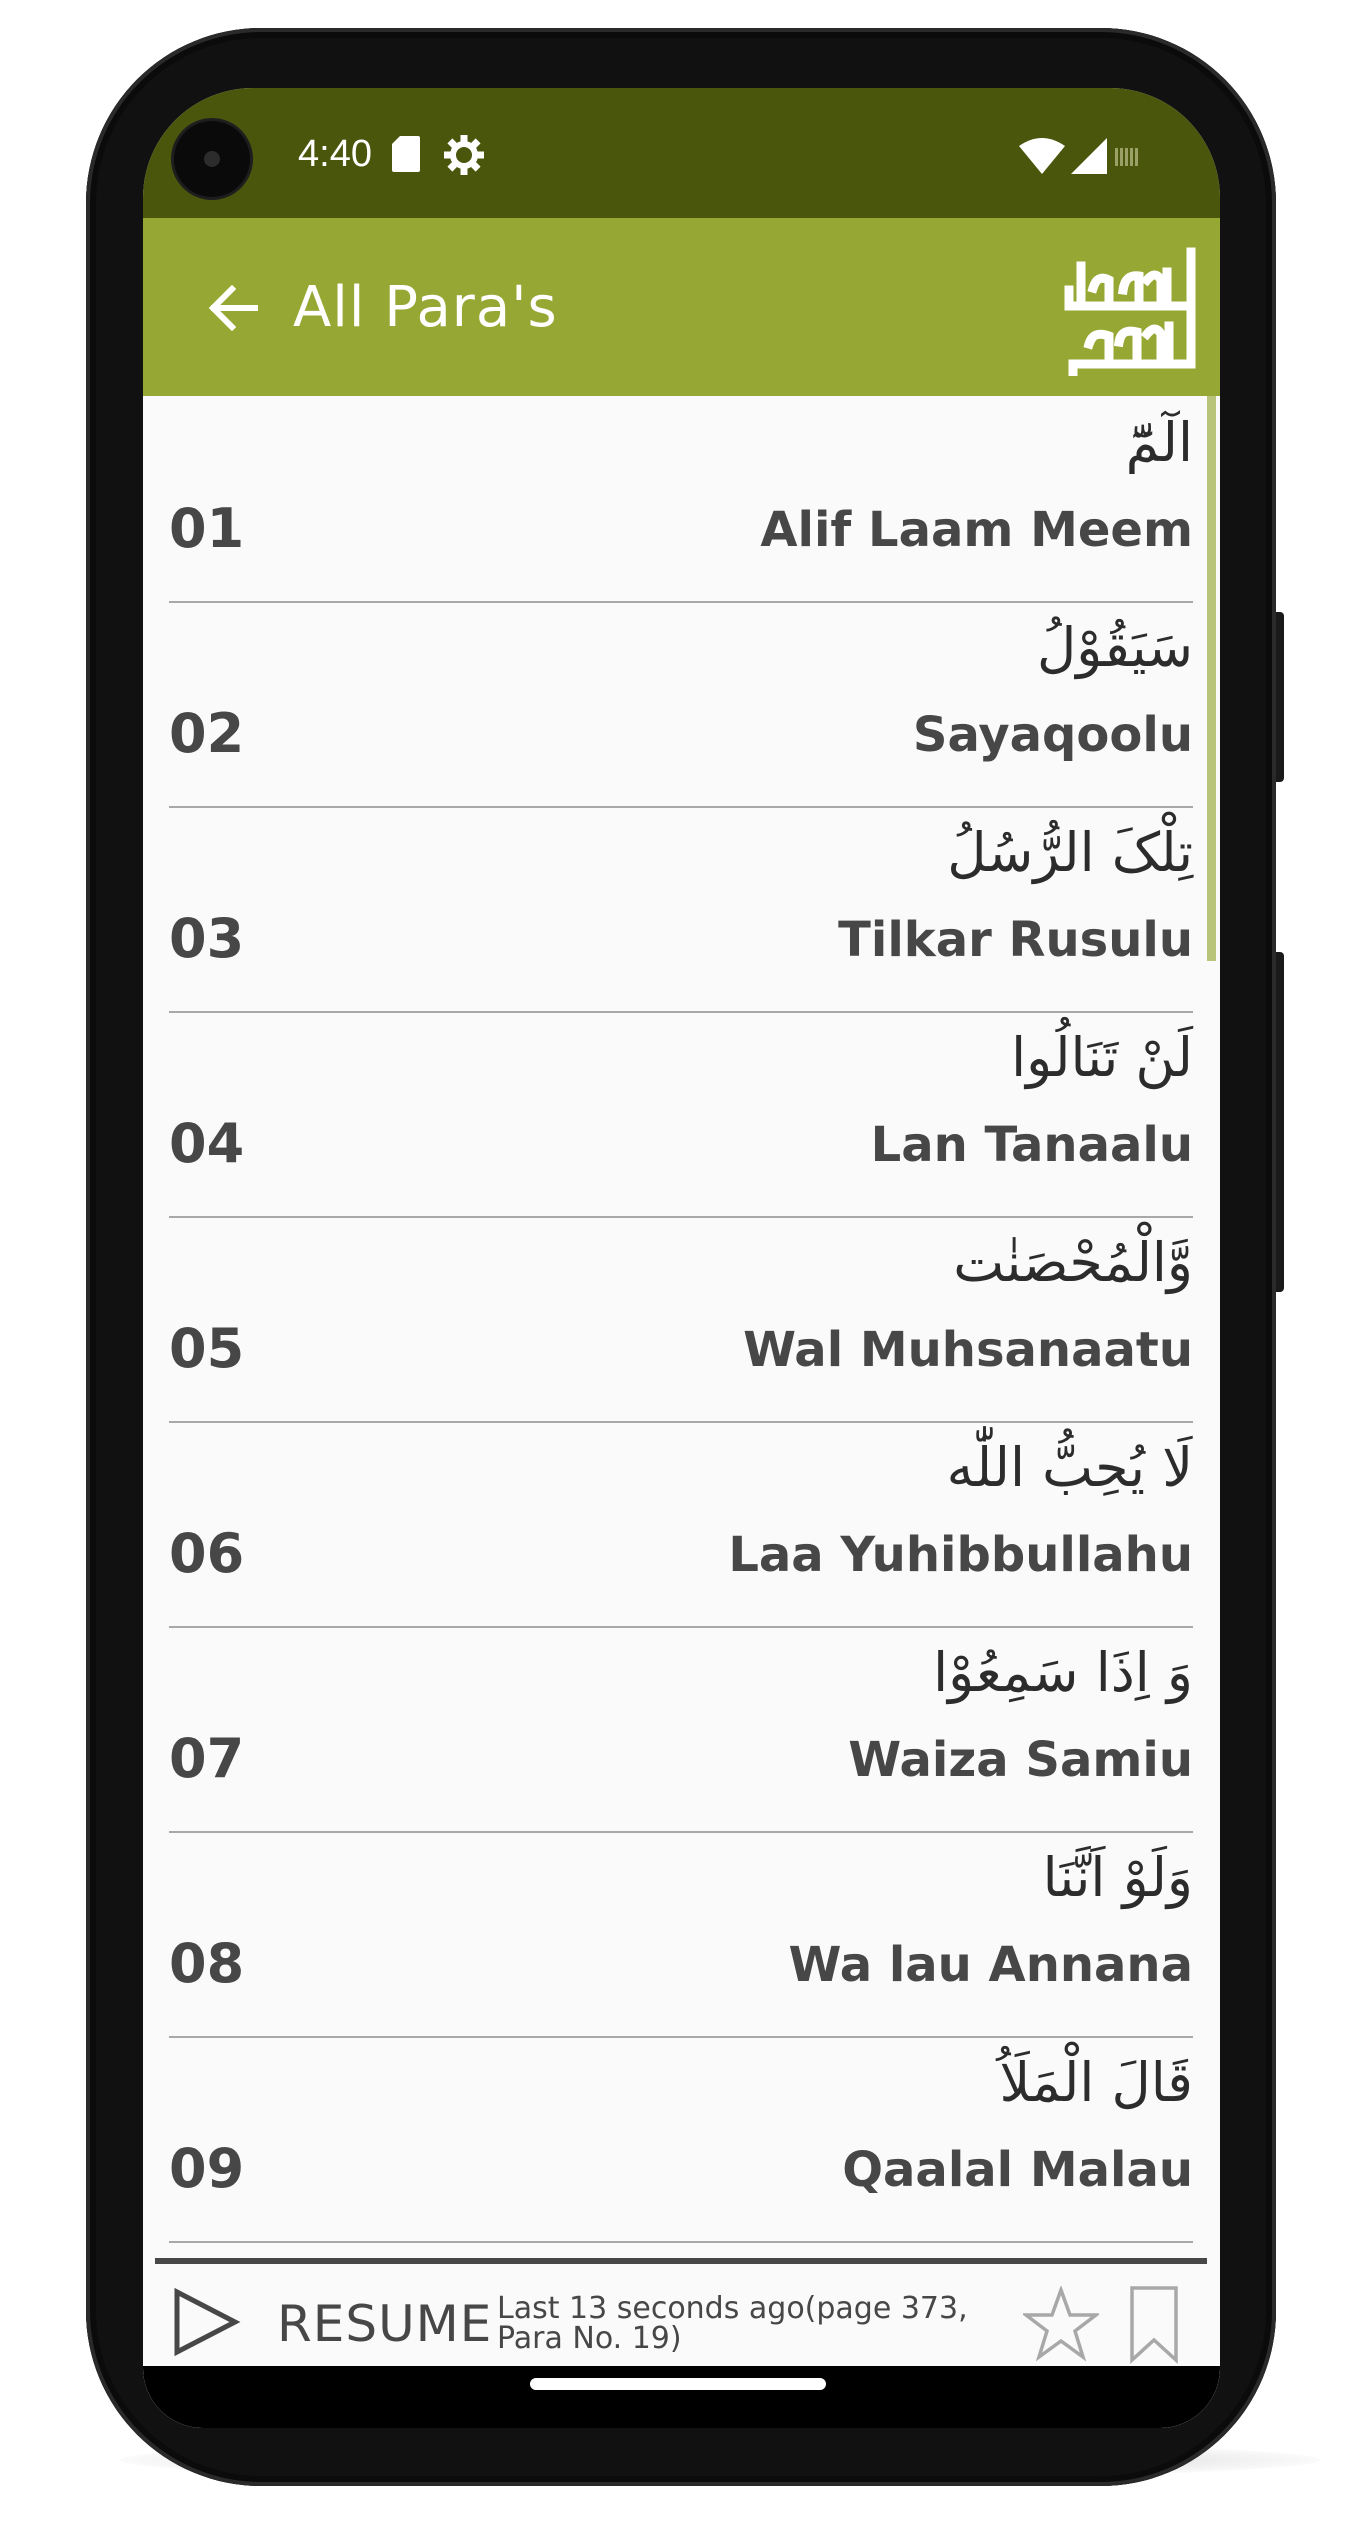 The image size is (1370, 2534). I want to click on front-camera, so click(212, 159).